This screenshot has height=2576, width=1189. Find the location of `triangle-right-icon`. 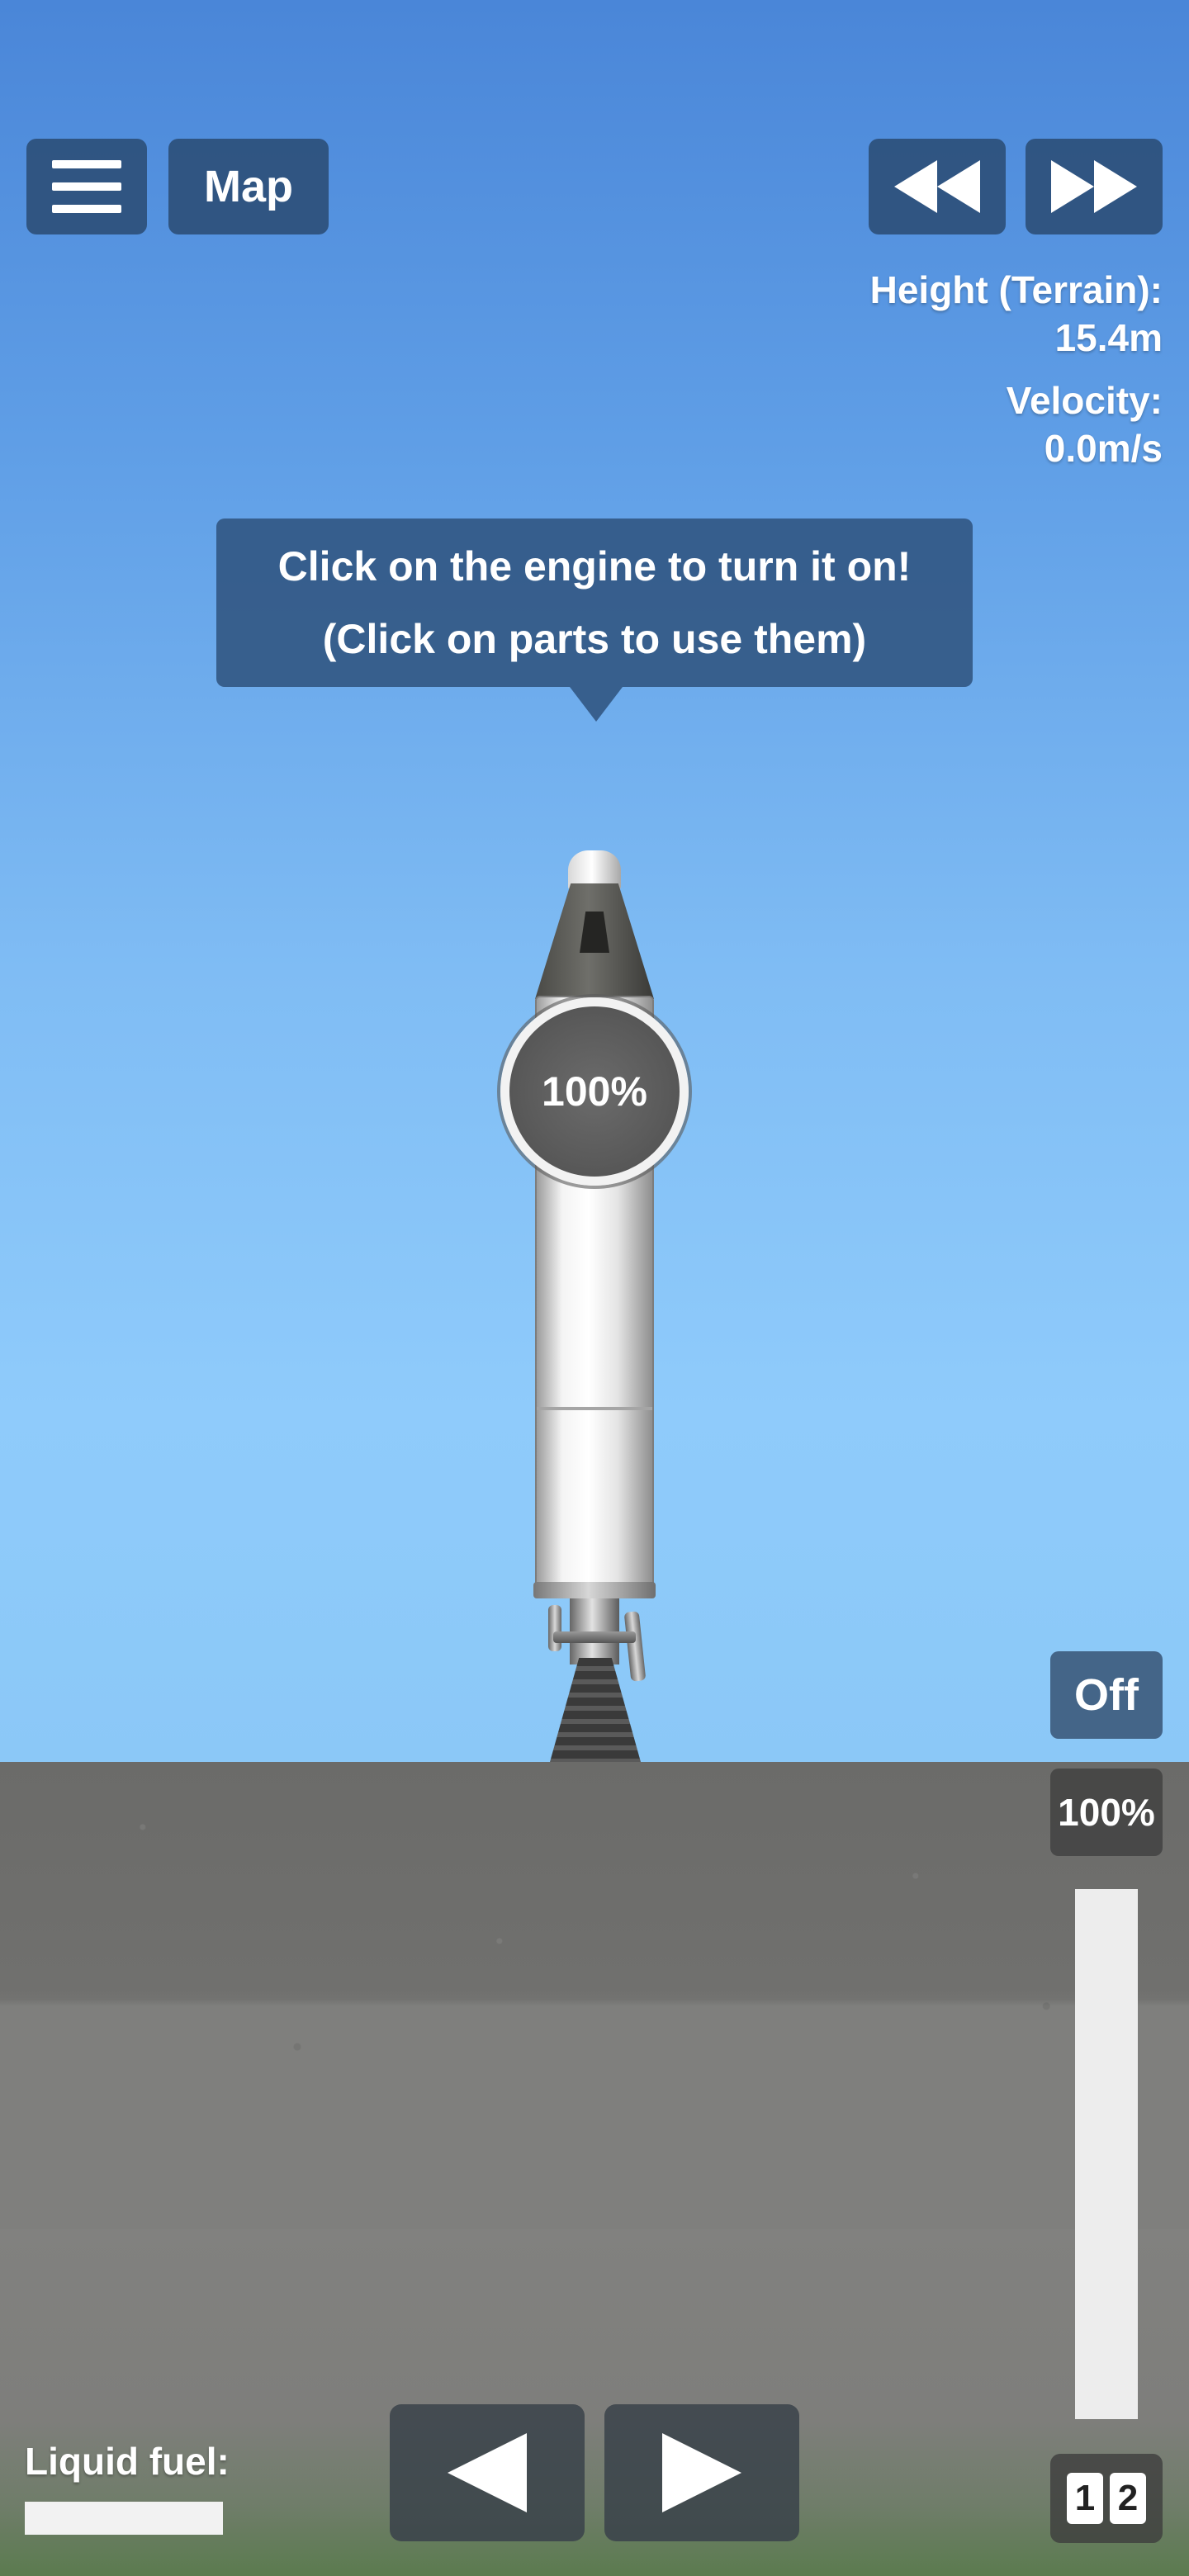

triangle-right-icon is located at coordinates (701, 2472).